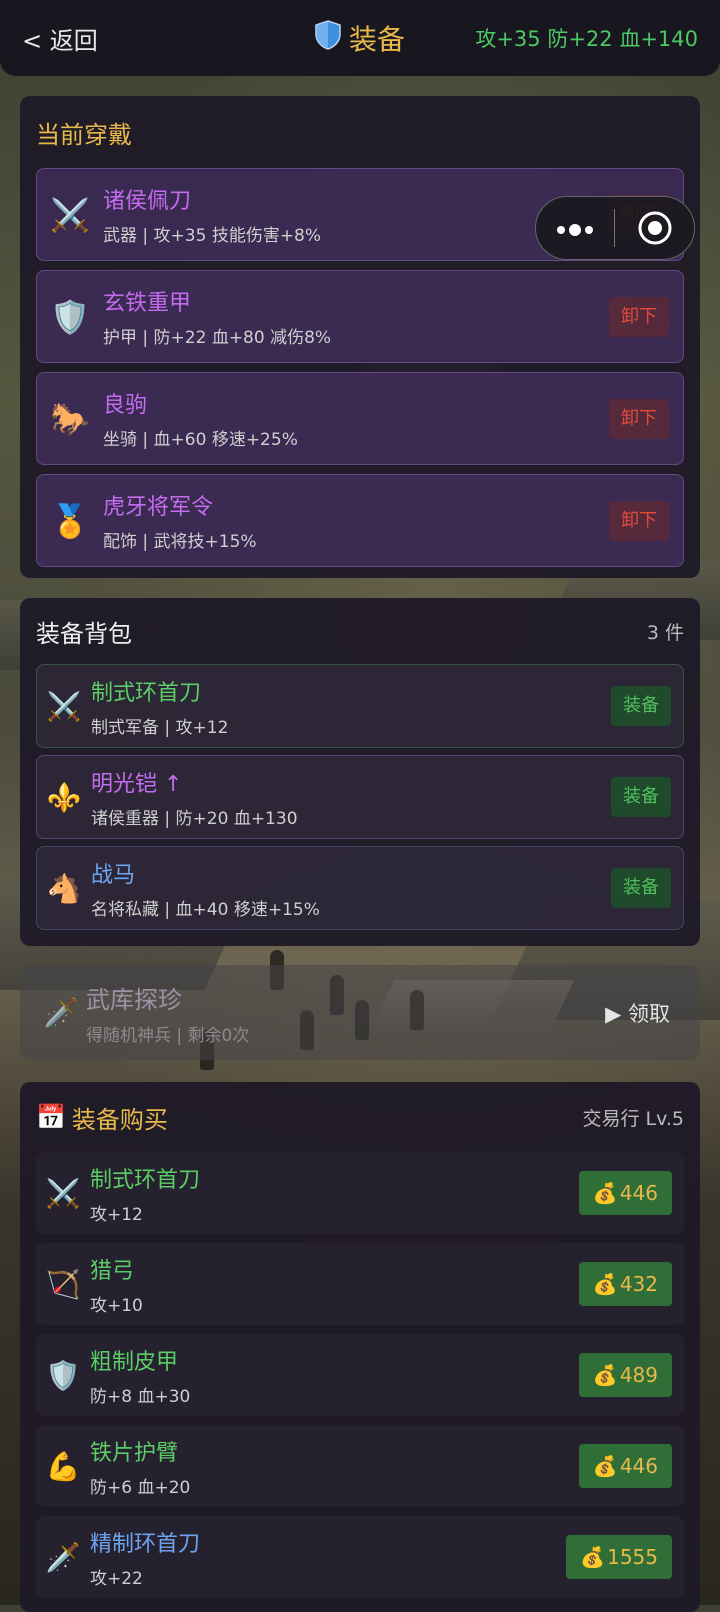  What do you see at coordinates (134, 999) in the screenshot?
I see `armory-title: 武库探珍` at bounding box center [134, 999].